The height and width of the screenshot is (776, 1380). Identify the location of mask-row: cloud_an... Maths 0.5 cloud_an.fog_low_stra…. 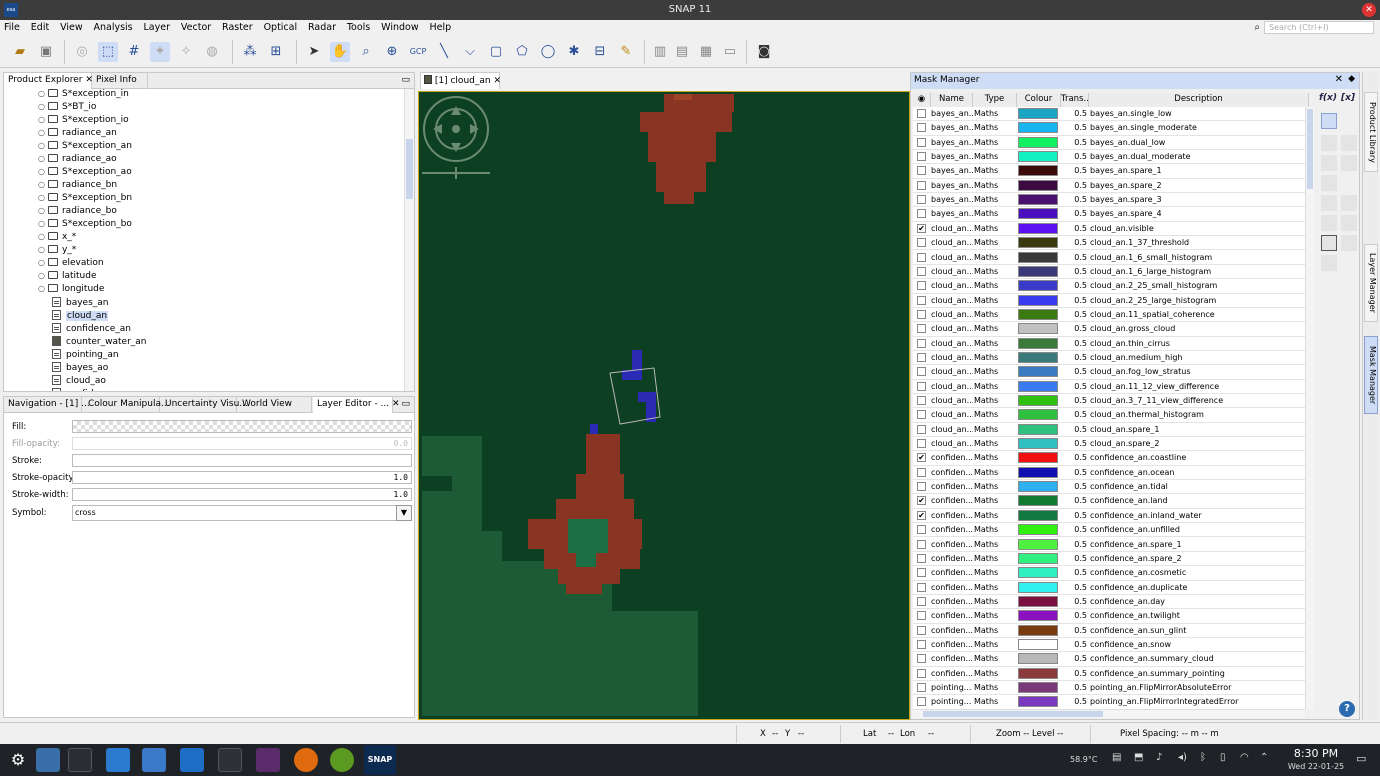
(1109, 372).